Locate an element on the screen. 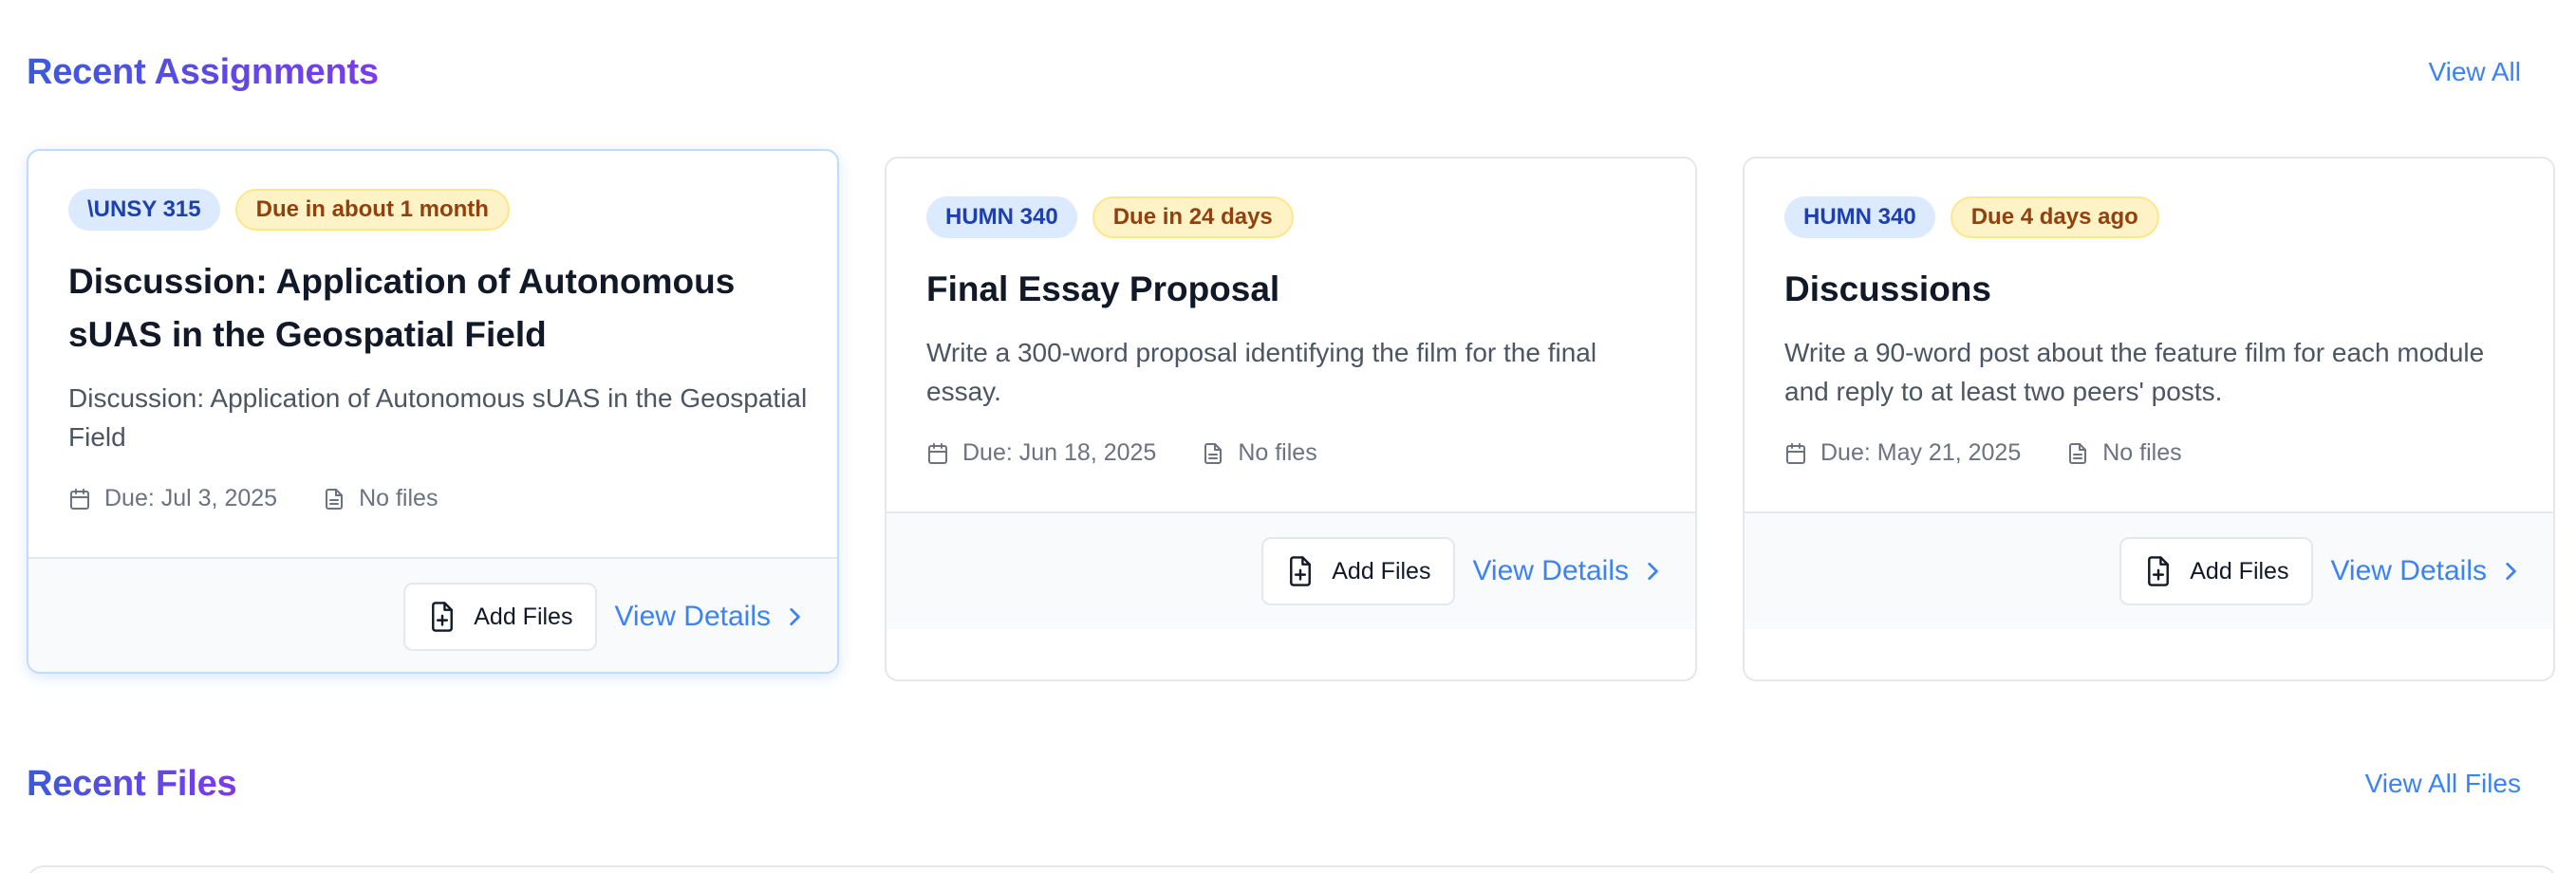  assignment-meta: Due: Jun 18, 2025 No files is located at coordinates (1291, 453).